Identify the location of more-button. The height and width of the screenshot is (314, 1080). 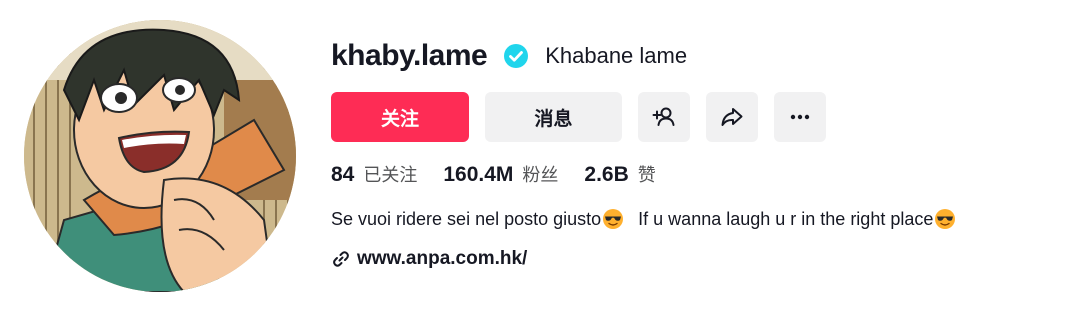
(800, 117).